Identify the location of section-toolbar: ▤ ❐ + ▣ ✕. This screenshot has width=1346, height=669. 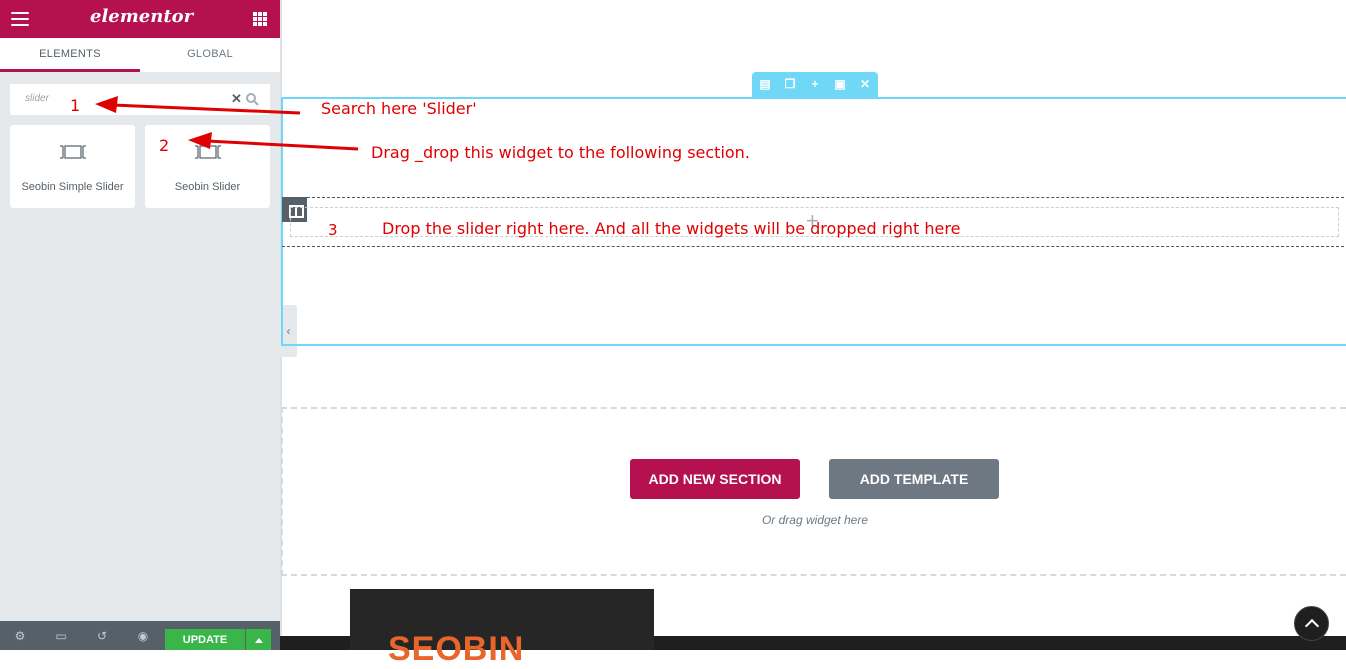
(815, 84).